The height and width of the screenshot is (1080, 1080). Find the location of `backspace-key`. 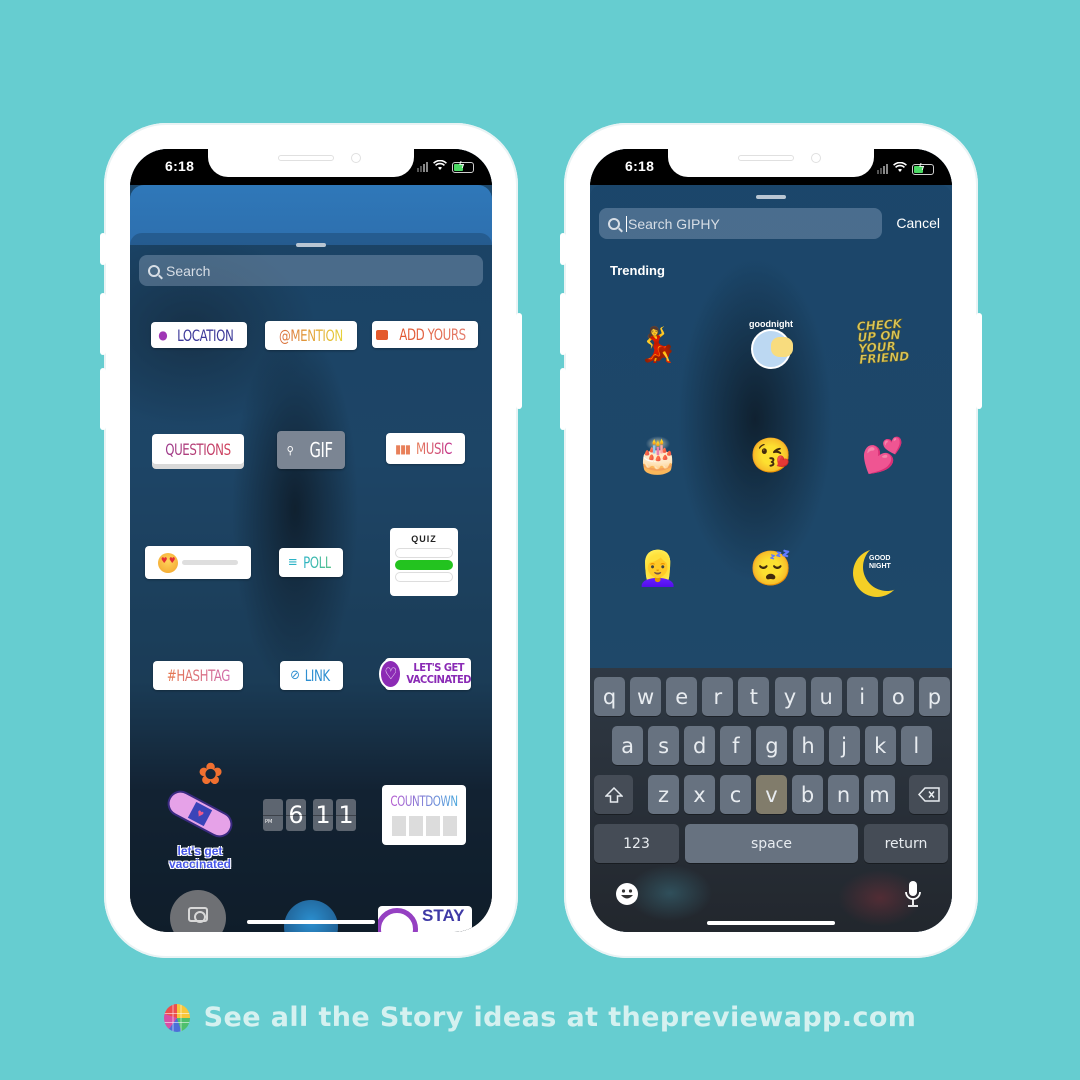

backspace-key is located at coordinates (928, 794).